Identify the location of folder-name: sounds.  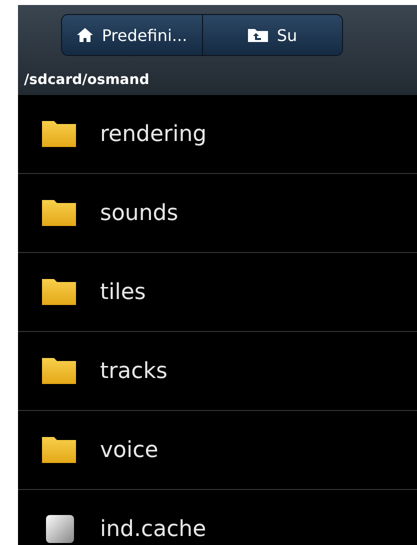
(139, 213).